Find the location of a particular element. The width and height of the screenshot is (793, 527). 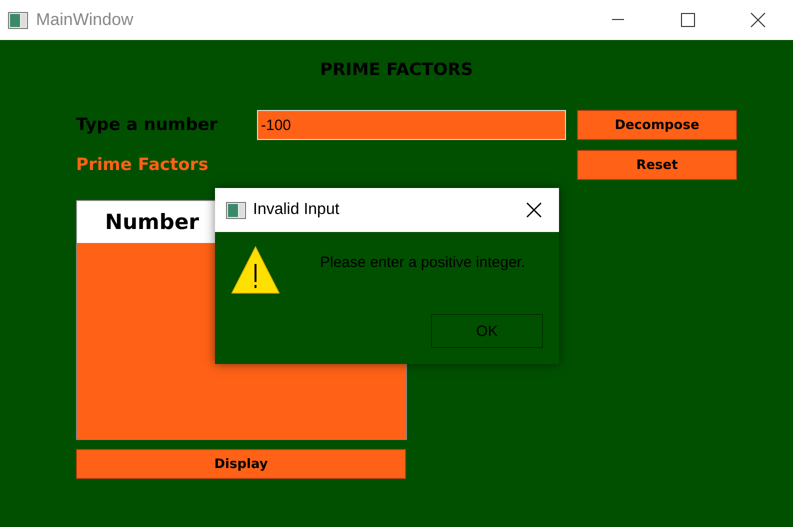

window-title: MainWindow is located at coordinates (85, 20).